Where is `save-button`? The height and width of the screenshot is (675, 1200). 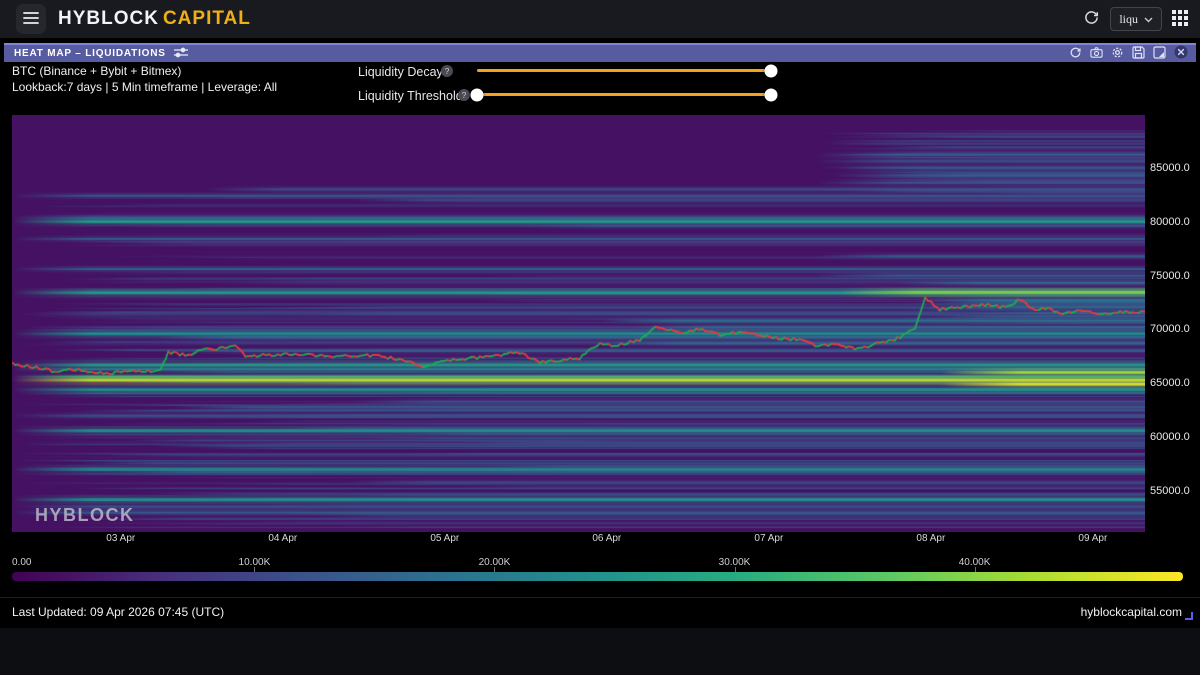
save-button is located at coordinates (1138, 53).